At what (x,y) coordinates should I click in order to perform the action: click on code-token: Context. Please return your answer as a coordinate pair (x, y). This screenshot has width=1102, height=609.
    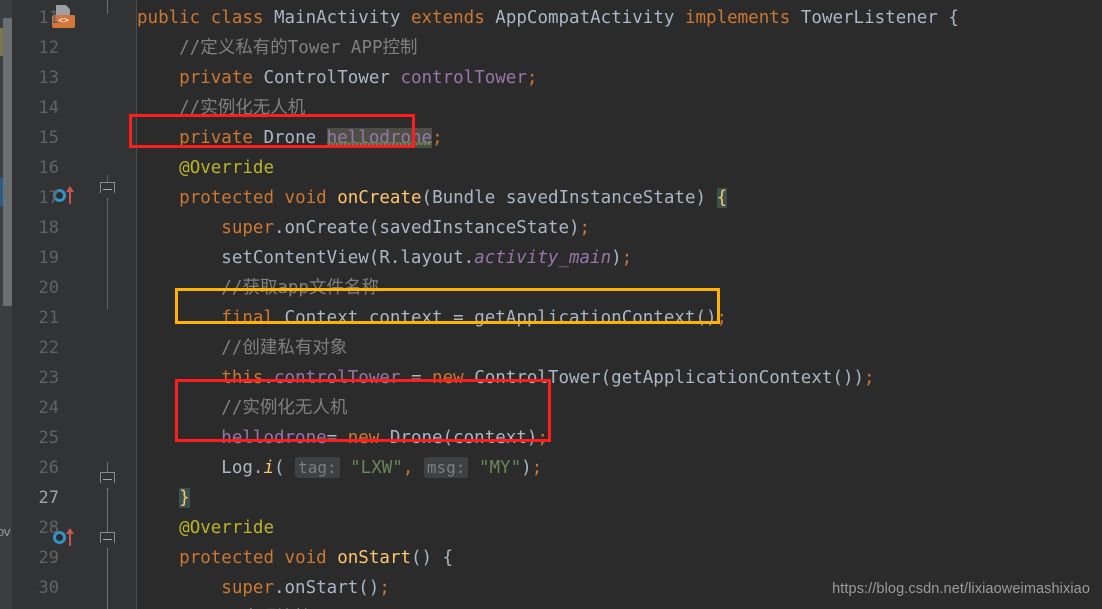
    Looking at the image, I should click on (321, 318).